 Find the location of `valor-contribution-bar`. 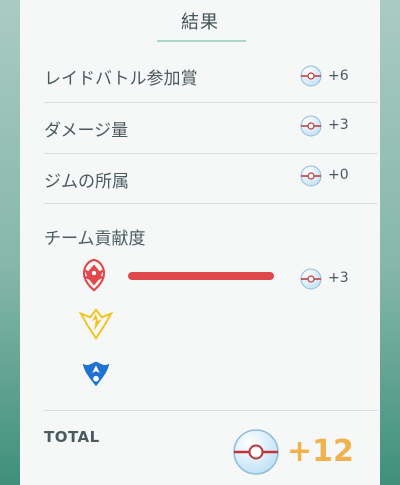

valor-contribution-bar is located at coordinates (201, 276).